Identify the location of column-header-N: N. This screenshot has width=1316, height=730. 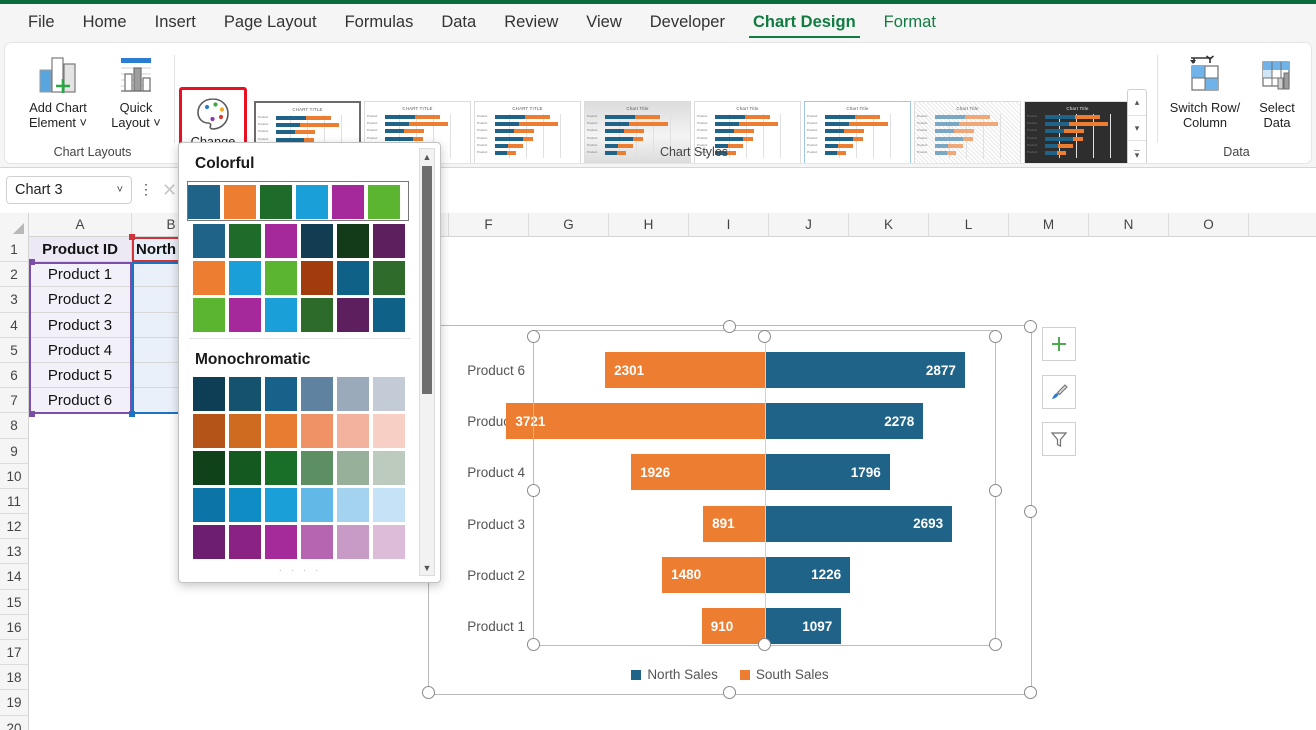
(1129, 225).